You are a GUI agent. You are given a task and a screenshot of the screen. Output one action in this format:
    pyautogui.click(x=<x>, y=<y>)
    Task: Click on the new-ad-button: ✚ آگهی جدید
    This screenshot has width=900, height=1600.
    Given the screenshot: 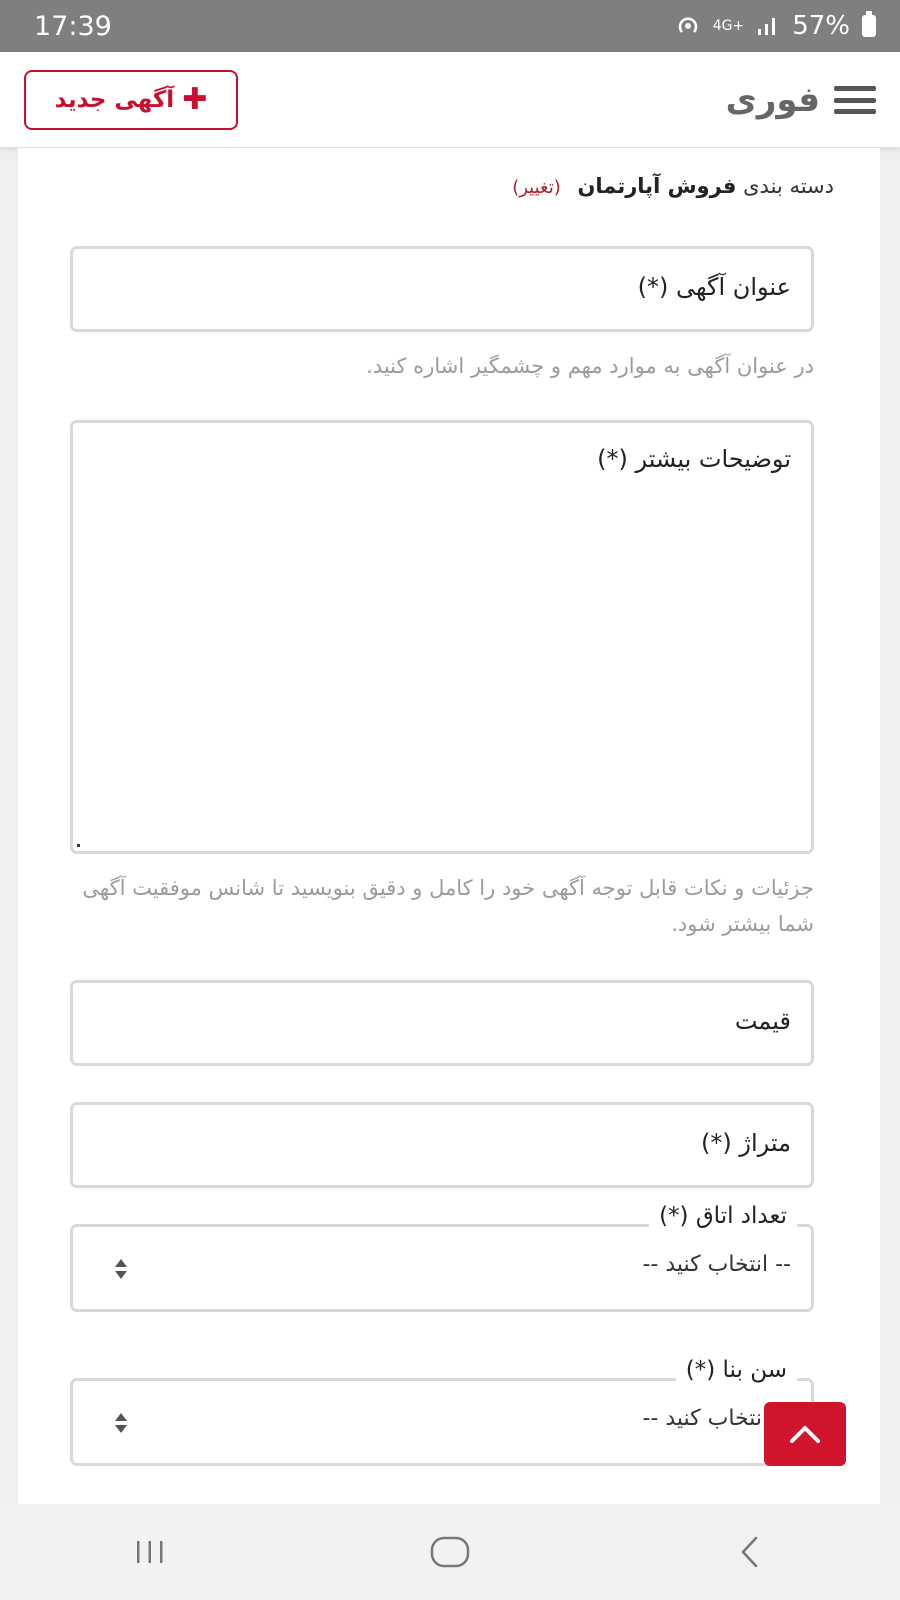 What is the action you would take?
    pyautogui.click(x=131, y=100)
    